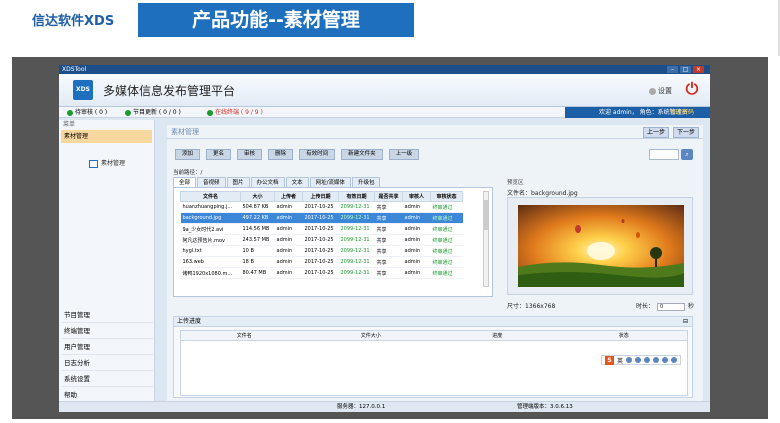 This screenshot has height=423, width=780. I want to click on prev-step-button: 上一步, so click(656, 132).